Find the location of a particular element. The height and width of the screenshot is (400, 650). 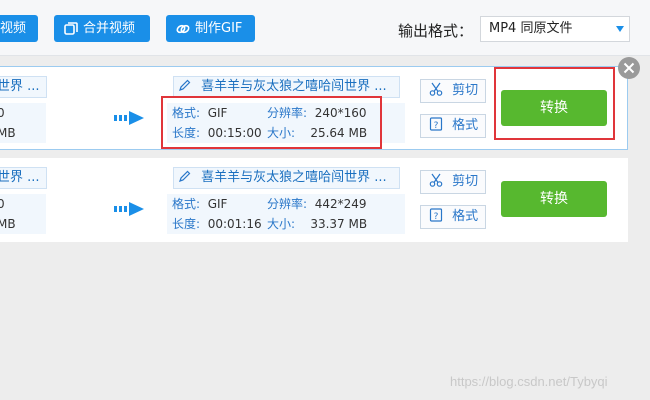

merge-icon is located at coordinates (71, 28).